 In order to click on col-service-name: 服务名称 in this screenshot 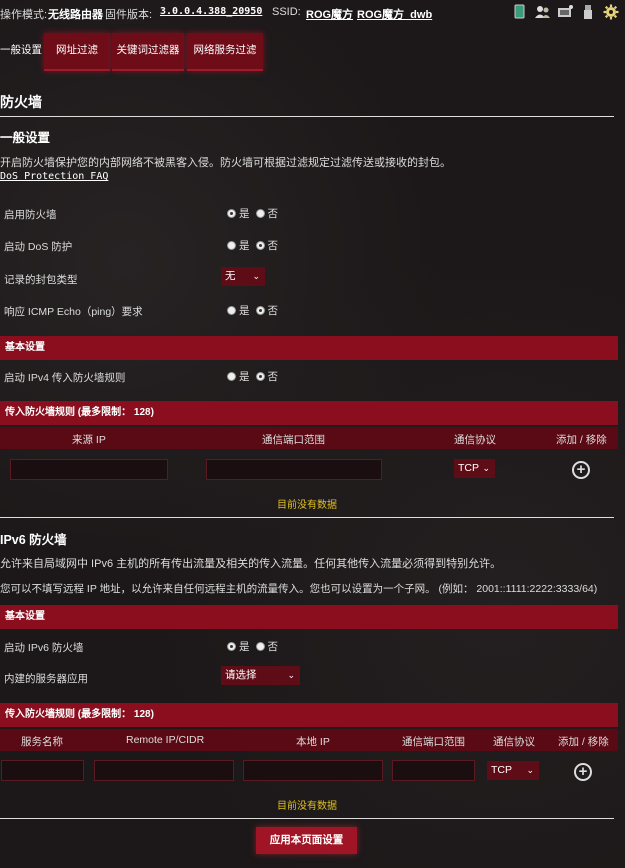, I will do `click(42, 742)`.